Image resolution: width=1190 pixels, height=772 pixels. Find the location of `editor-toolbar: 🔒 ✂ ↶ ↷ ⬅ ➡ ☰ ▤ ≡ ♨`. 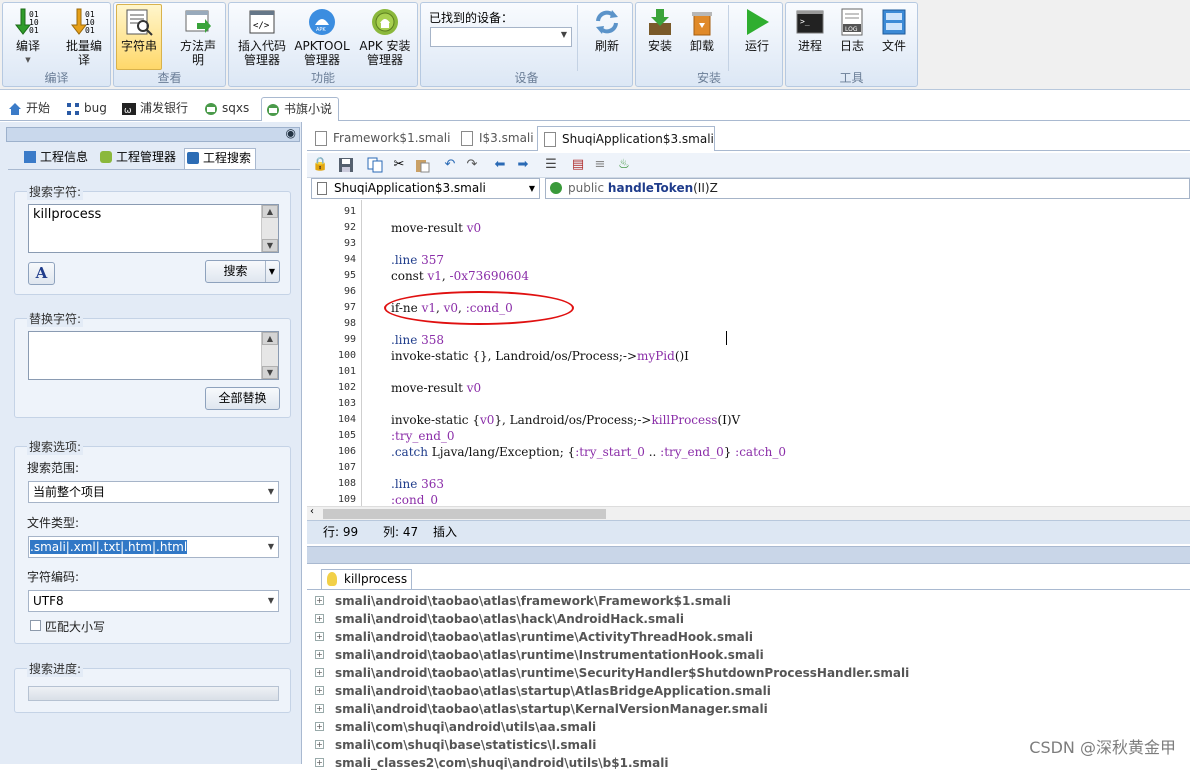

editor-toolbar: 🔒 ✂ ↶ ↷ ⬅ ➡ ☰ ▤ ≡ ♨ is located at coordinates (748, 165).